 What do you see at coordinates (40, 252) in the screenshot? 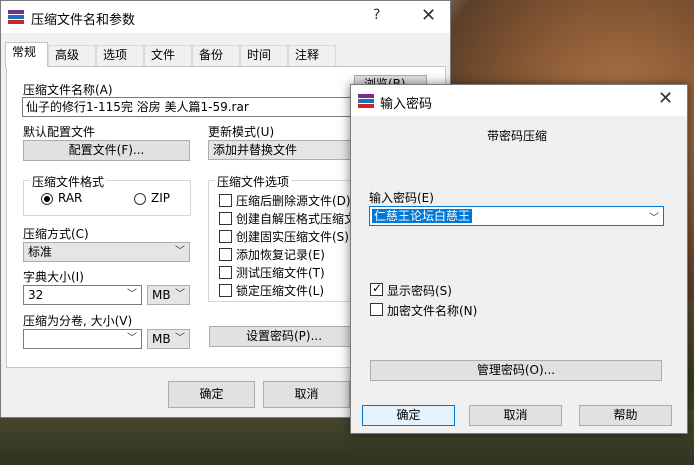
I see `method-value: 标准` at bounding box center [40, 252].